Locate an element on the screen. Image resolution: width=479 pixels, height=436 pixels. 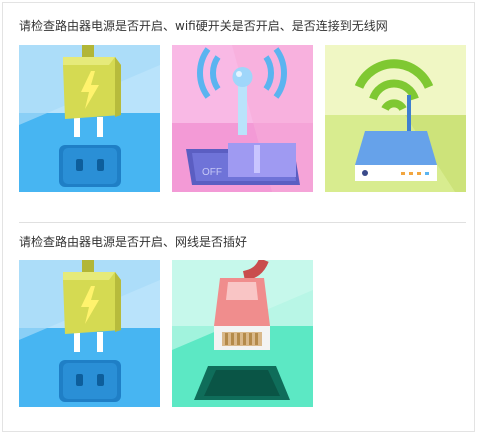
wifi-router-icon is located at coordinates (395, 118).